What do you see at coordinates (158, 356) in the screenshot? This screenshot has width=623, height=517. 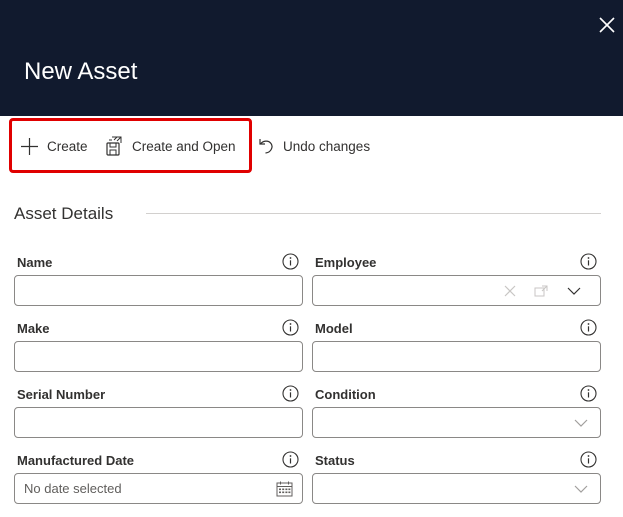 I see `make-input` at bounding box center [158, 356].